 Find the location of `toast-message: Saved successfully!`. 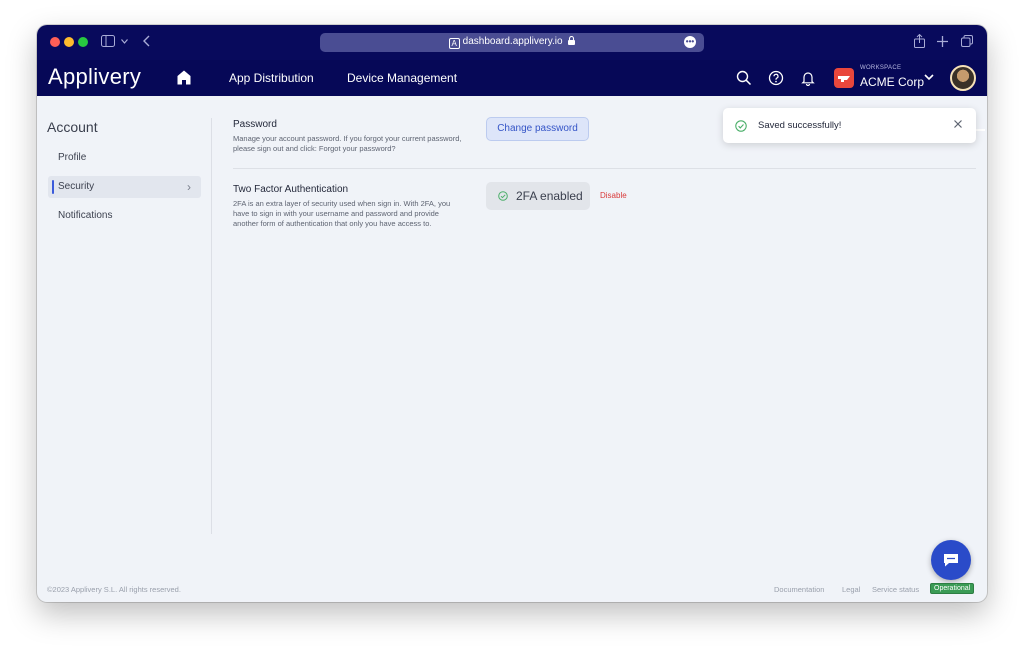

toast-message: Saved successfully! is located at coordinates (800, 125).